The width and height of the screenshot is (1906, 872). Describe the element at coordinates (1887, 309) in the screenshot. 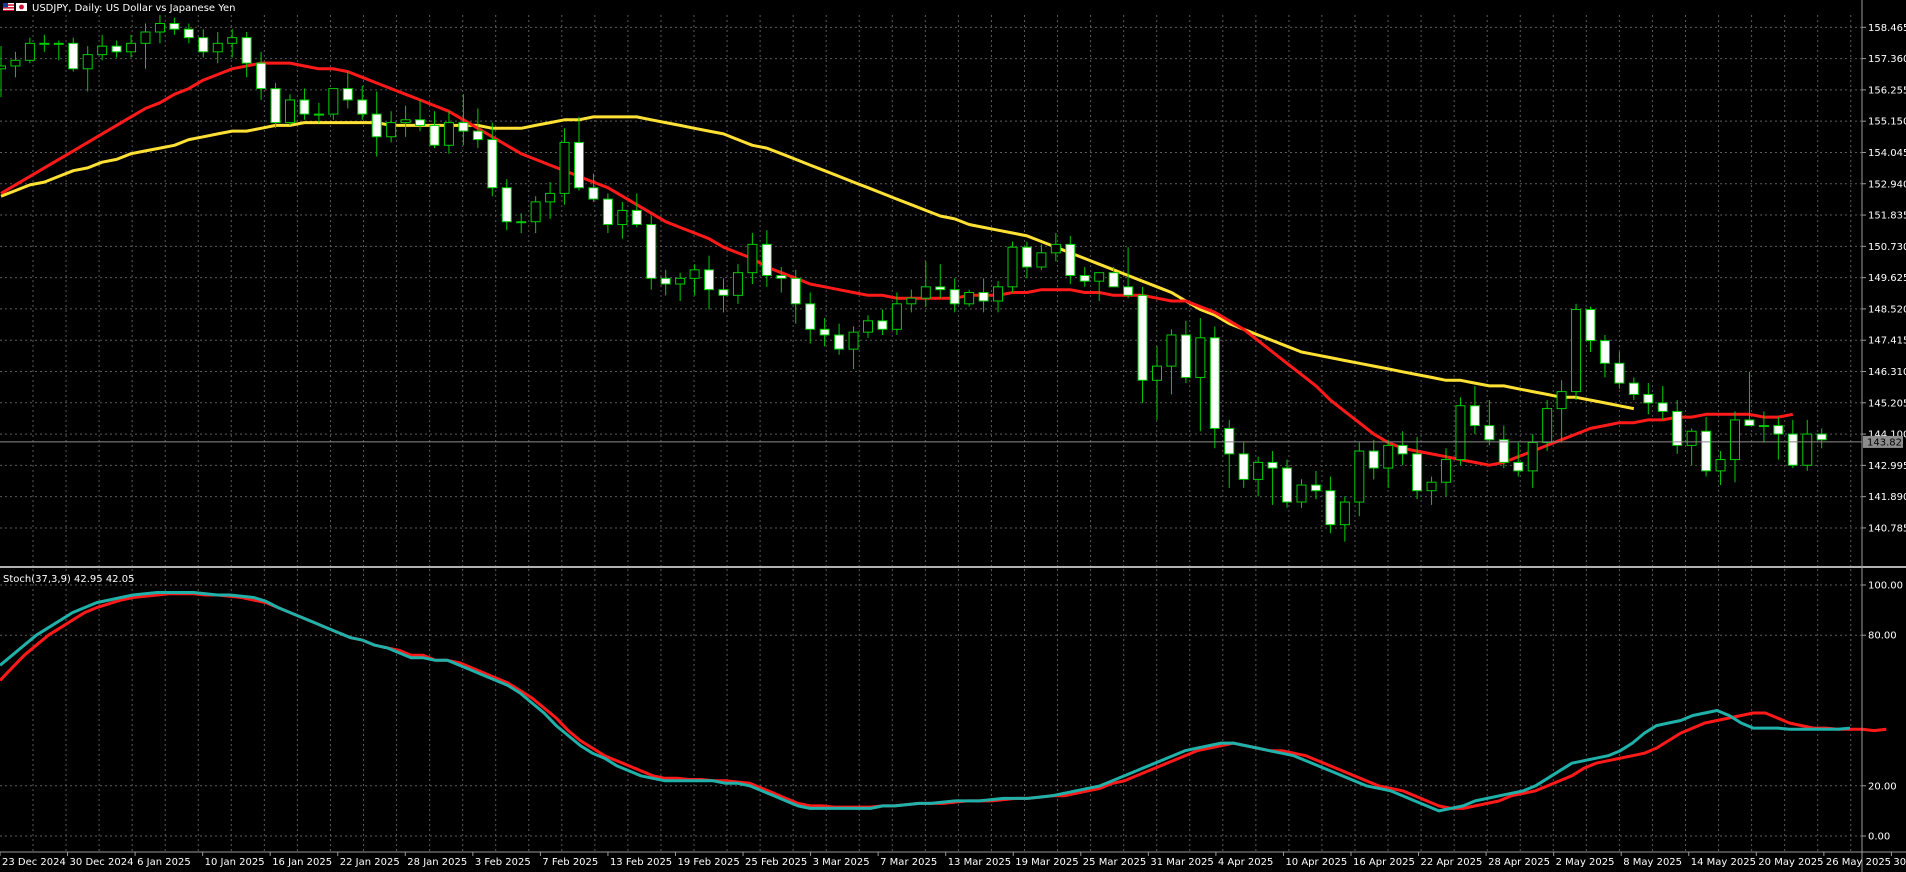

I see `price-tick-label: 148.520` at that location.